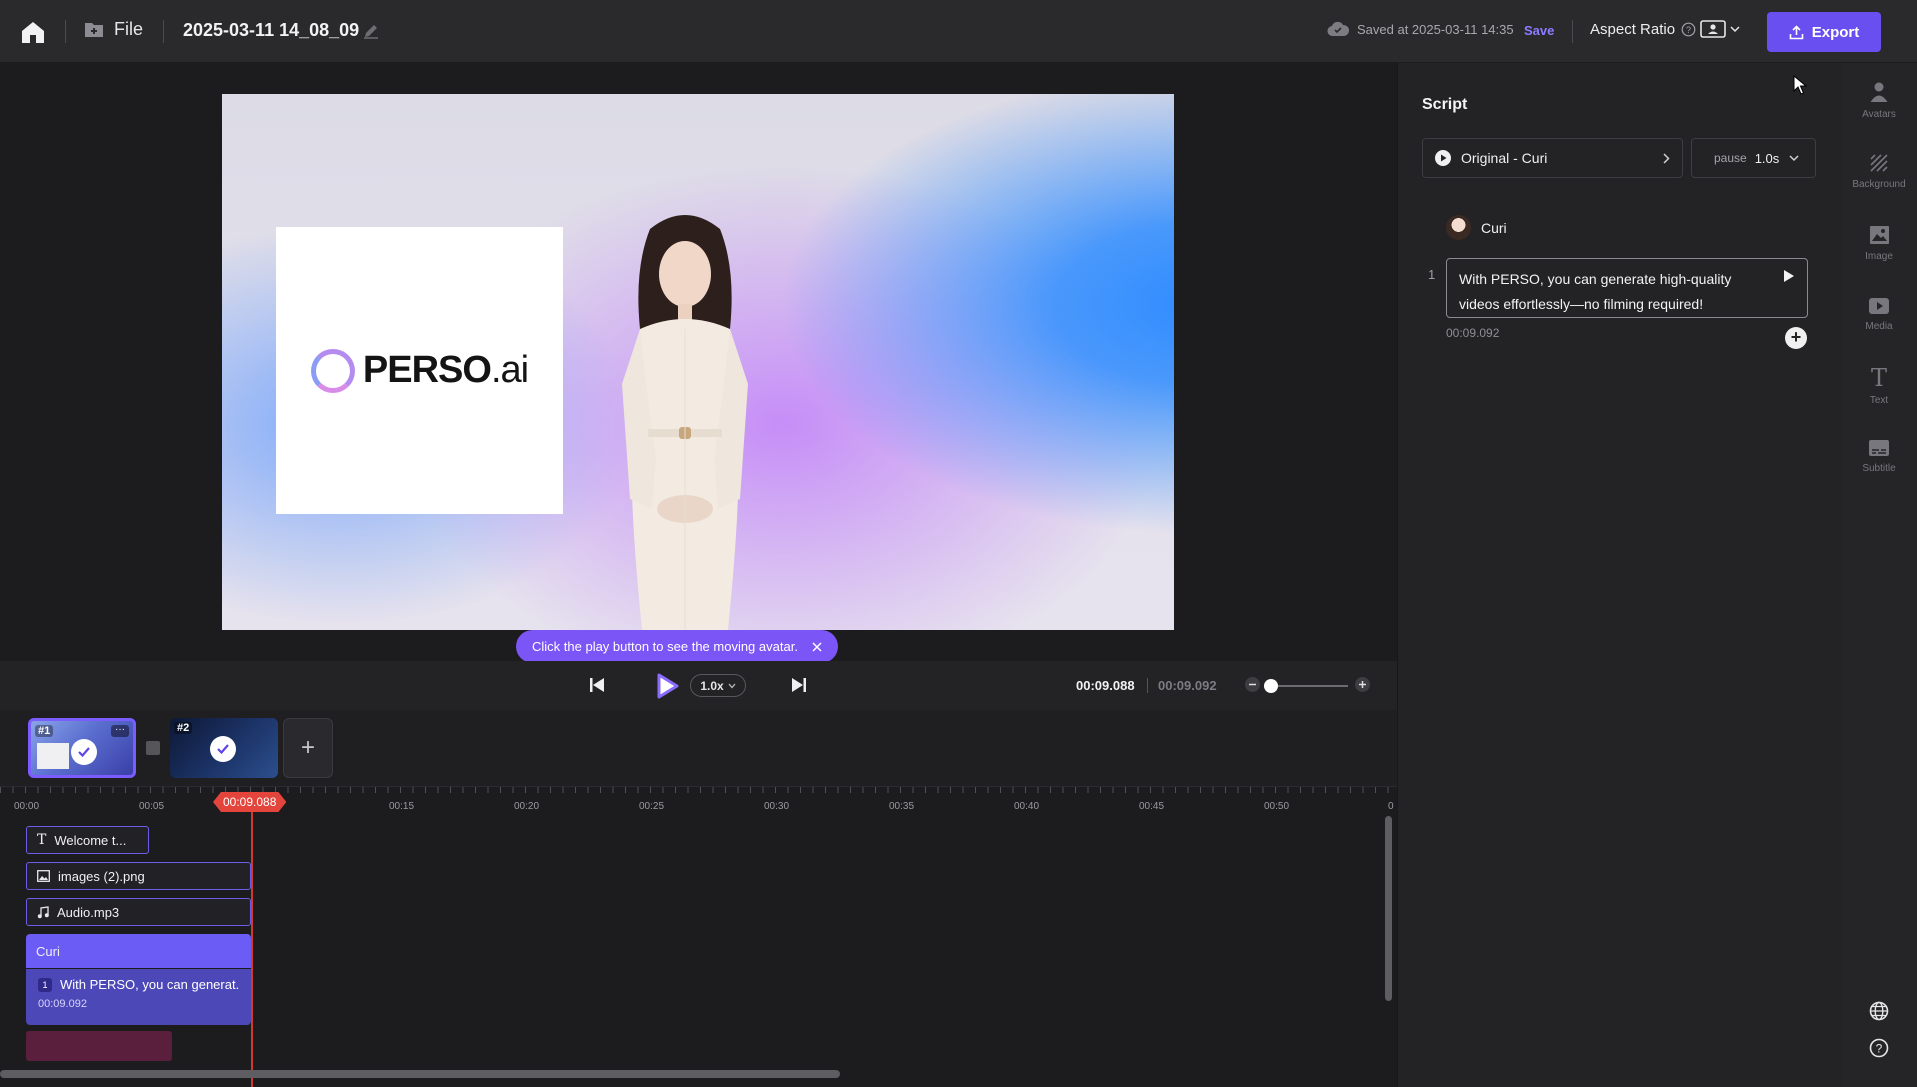 The image size is (1917, 1087). Describe the element at coordinates (1879, 184) in the screenshot. I see `tool-label: Background` at that location.